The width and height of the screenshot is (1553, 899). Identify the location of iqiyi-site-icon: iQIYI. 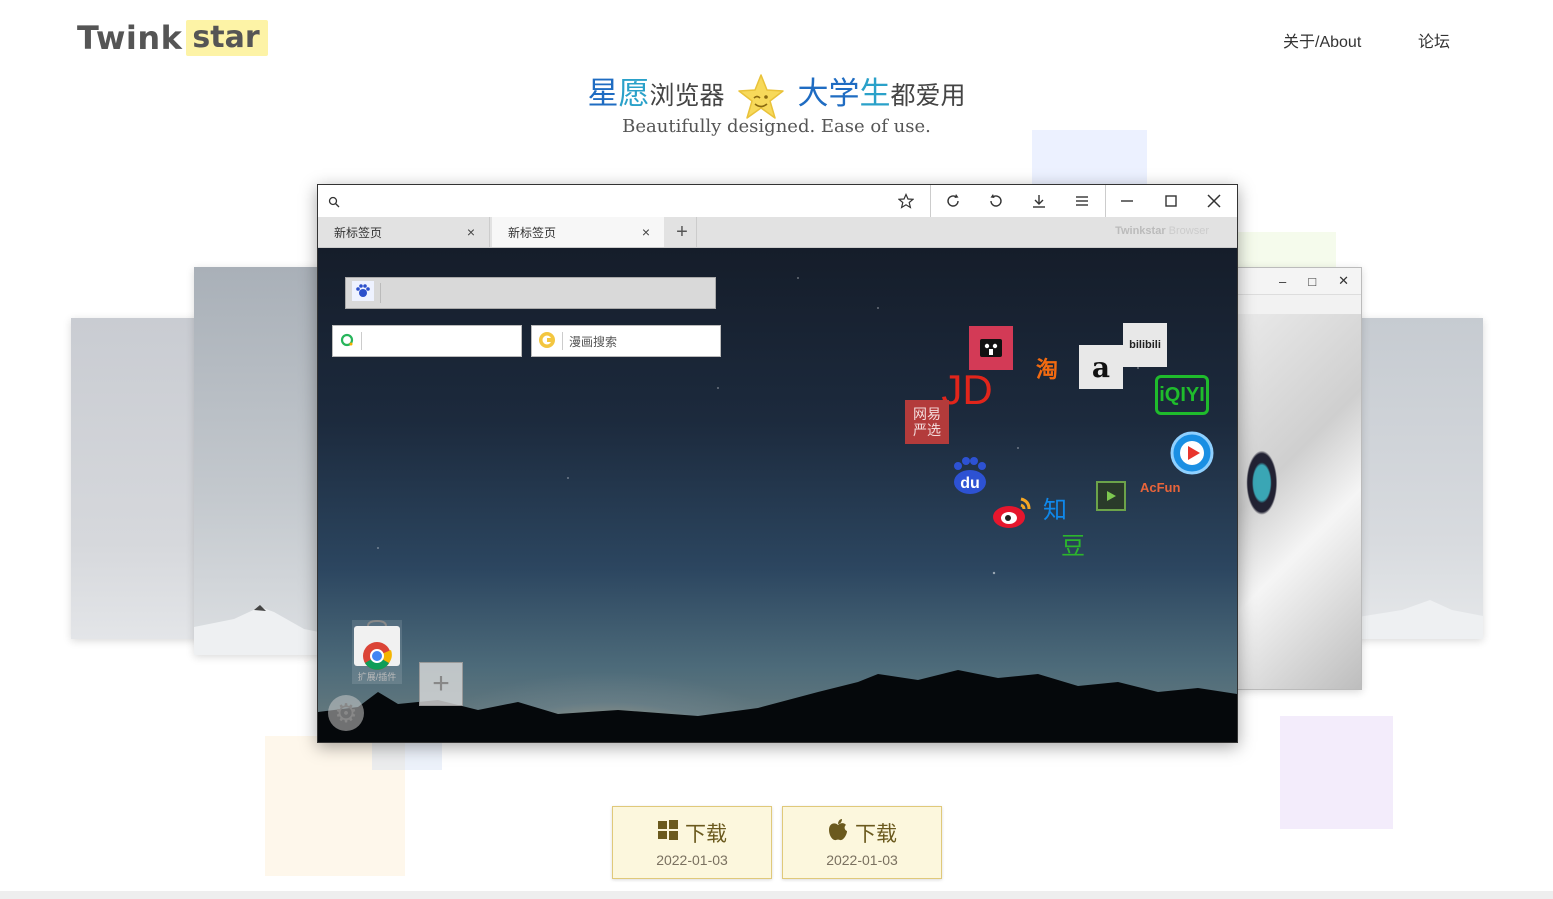
(1182, 395).